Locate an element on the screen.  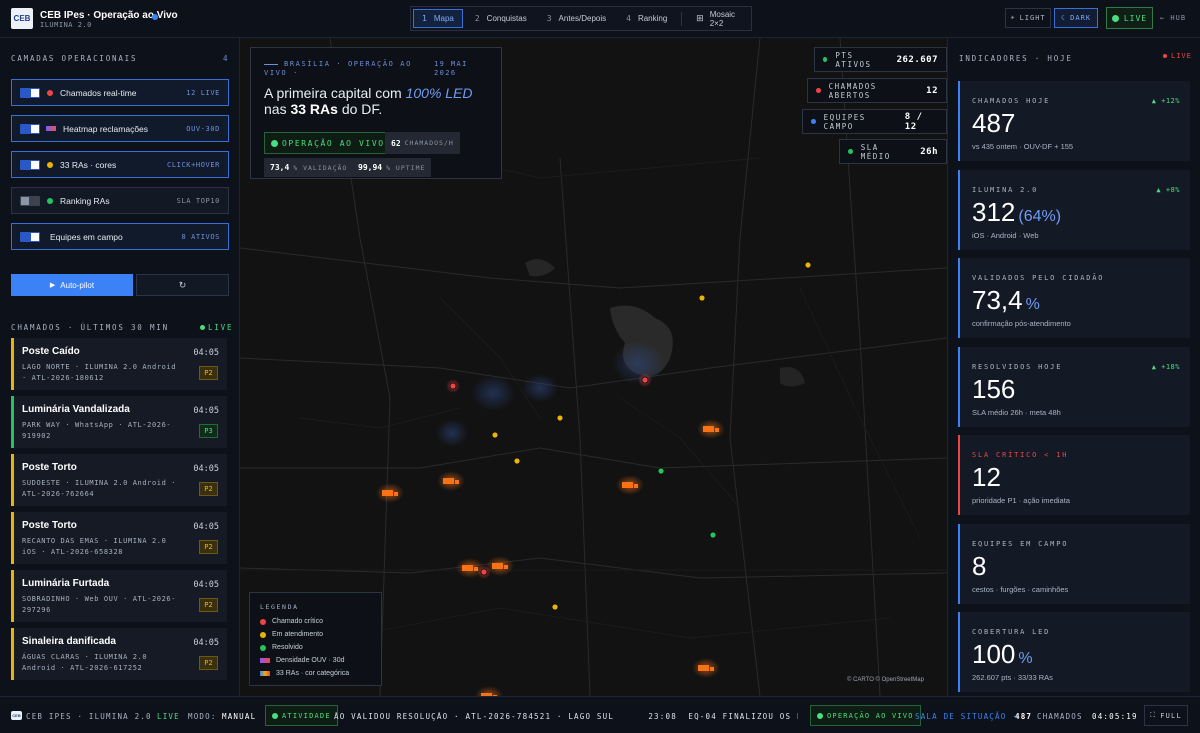
indicator-label: CHAMADOS HOJE is located at coordinates (1011, 101).